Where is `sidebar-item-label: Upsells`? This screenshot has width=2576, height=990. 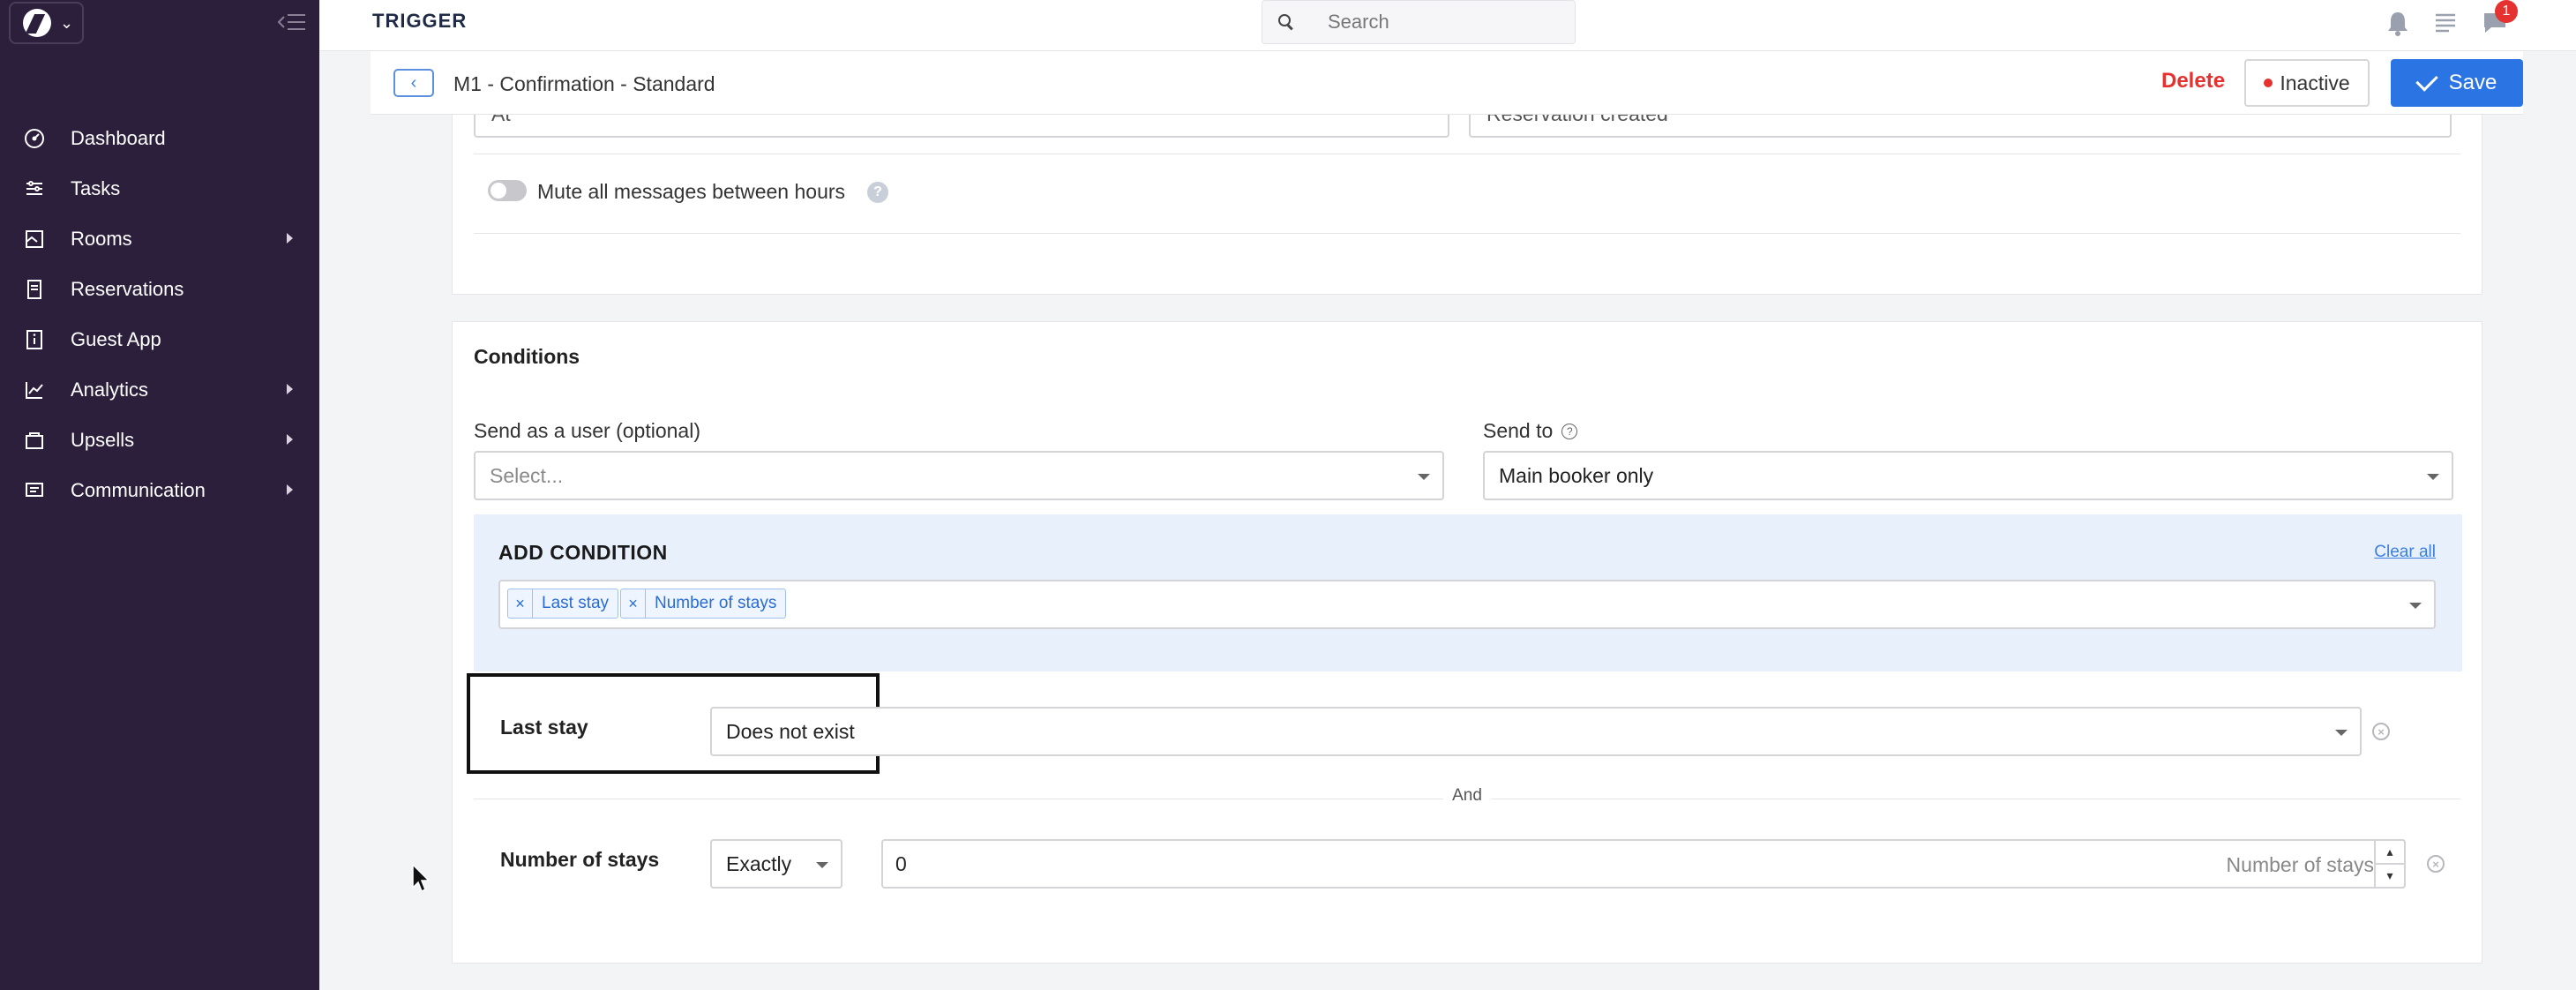
sidebar-item-label: Upsells is located at coordinates (103, 439).